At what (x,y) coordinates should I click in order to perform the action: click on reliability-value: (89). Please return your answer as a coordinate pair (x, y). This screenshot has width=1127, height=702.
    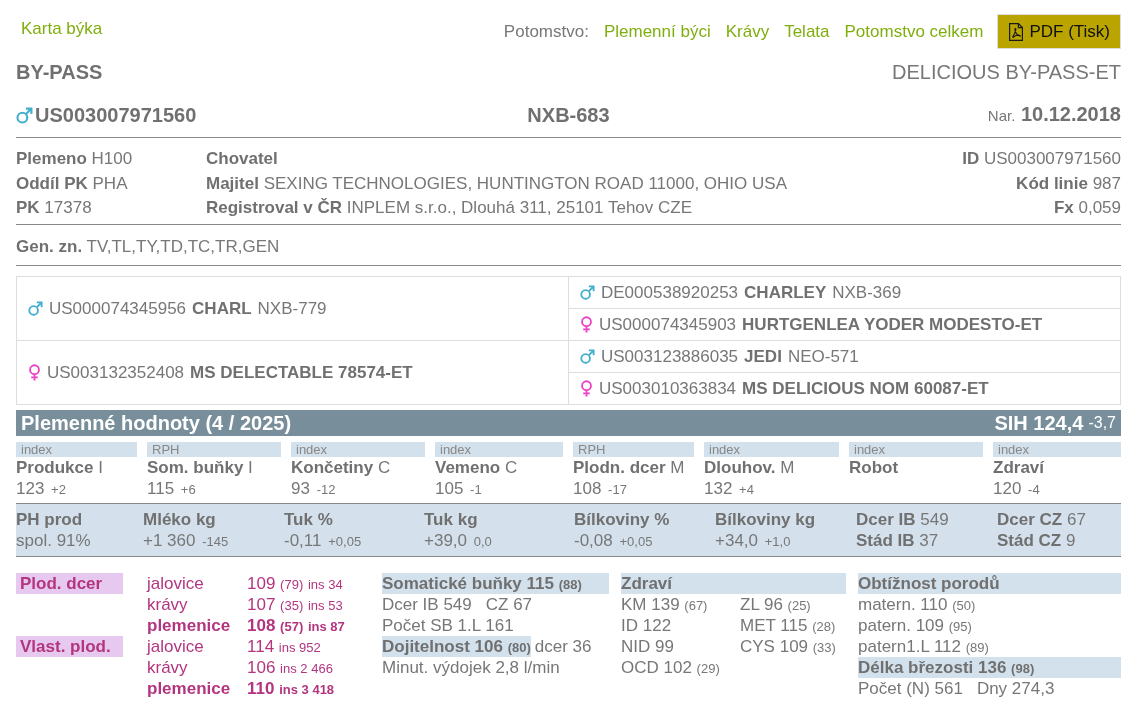
    Looking at the image, I should click on (977, 647).